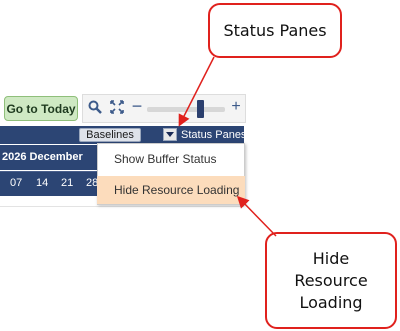  What do you see at coordinates (186, 109) in the screenshot?
I see `zoom-slider-track` at bounding box center [186, 109].